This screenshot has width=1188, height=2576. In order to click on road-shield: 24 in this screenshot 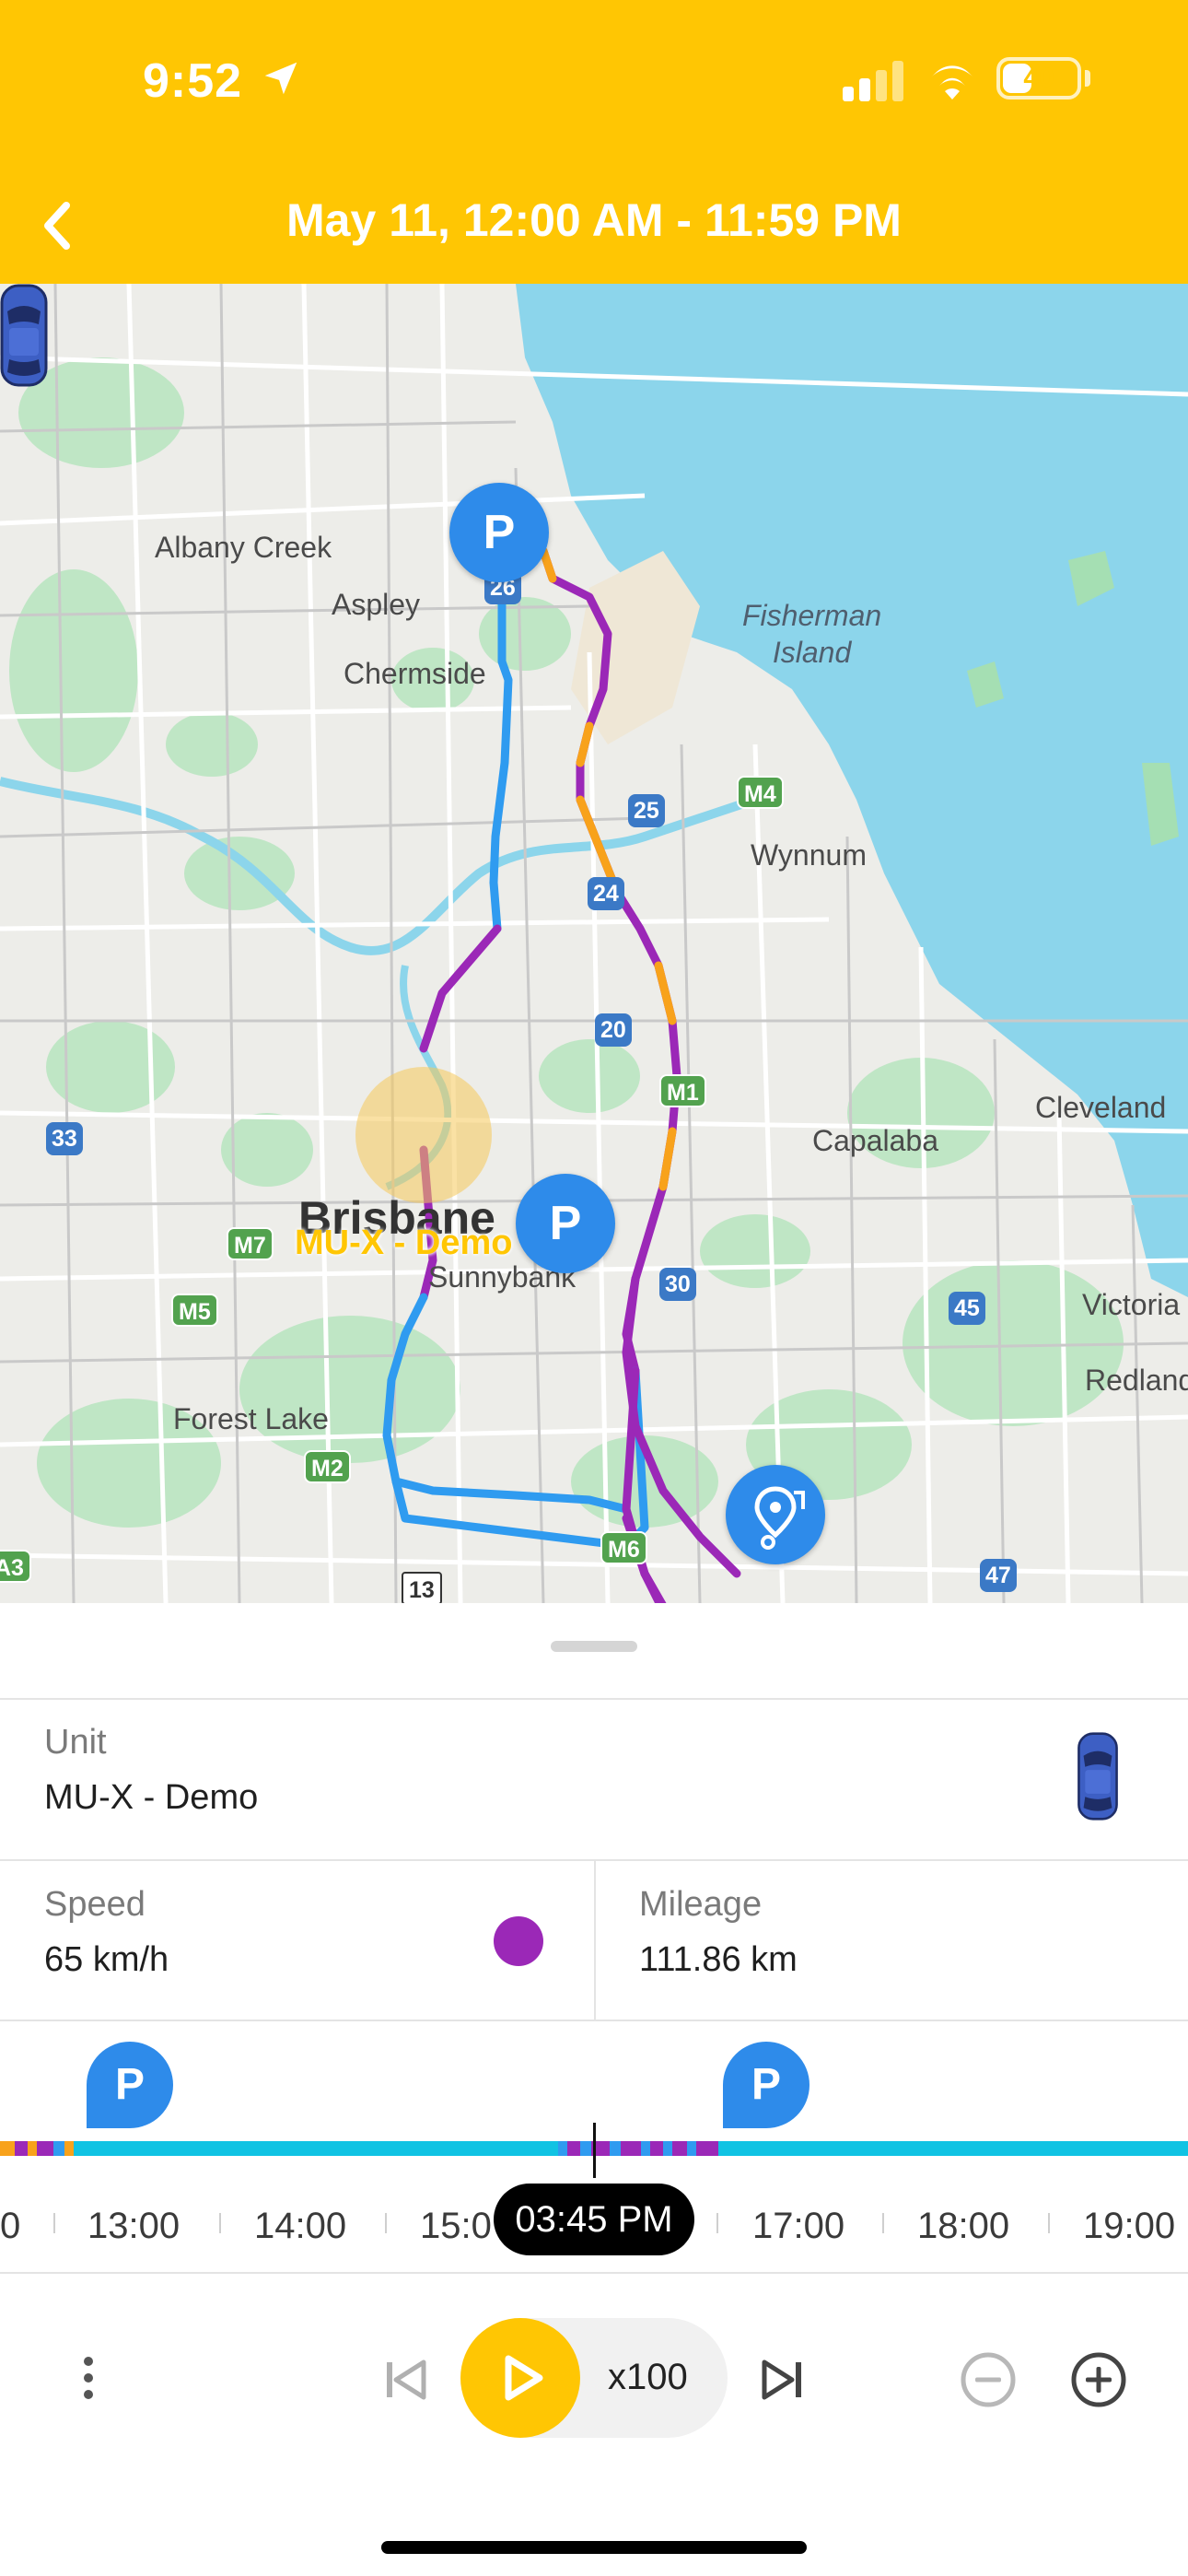, I will do `click(606, 893)`.